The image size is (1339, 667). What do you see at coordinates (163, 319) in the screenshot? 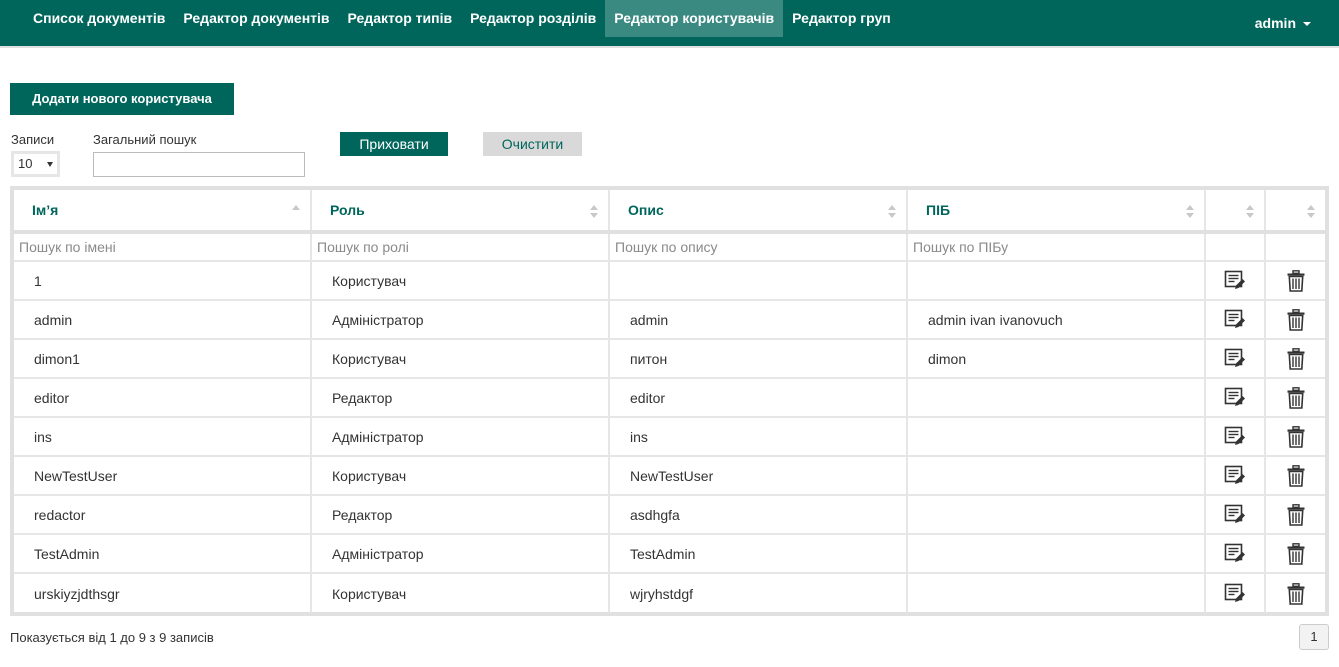
I see `cell-name: admin` at bounding box center [163, 319].